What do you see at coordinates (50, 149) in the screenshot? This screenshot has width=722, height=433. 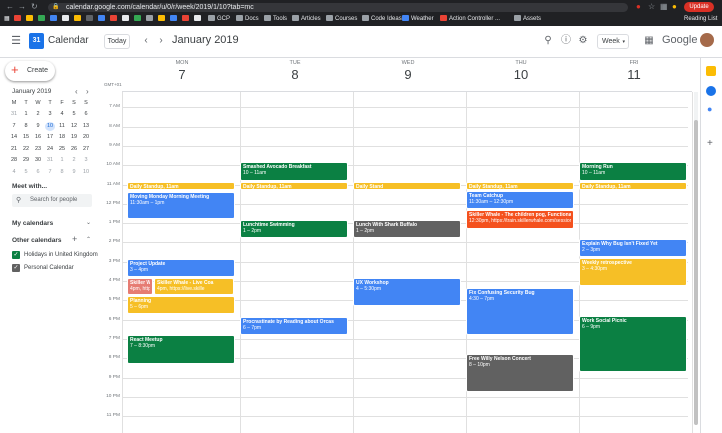 I see `mini-day: 24` at bounding box center [50, 149].